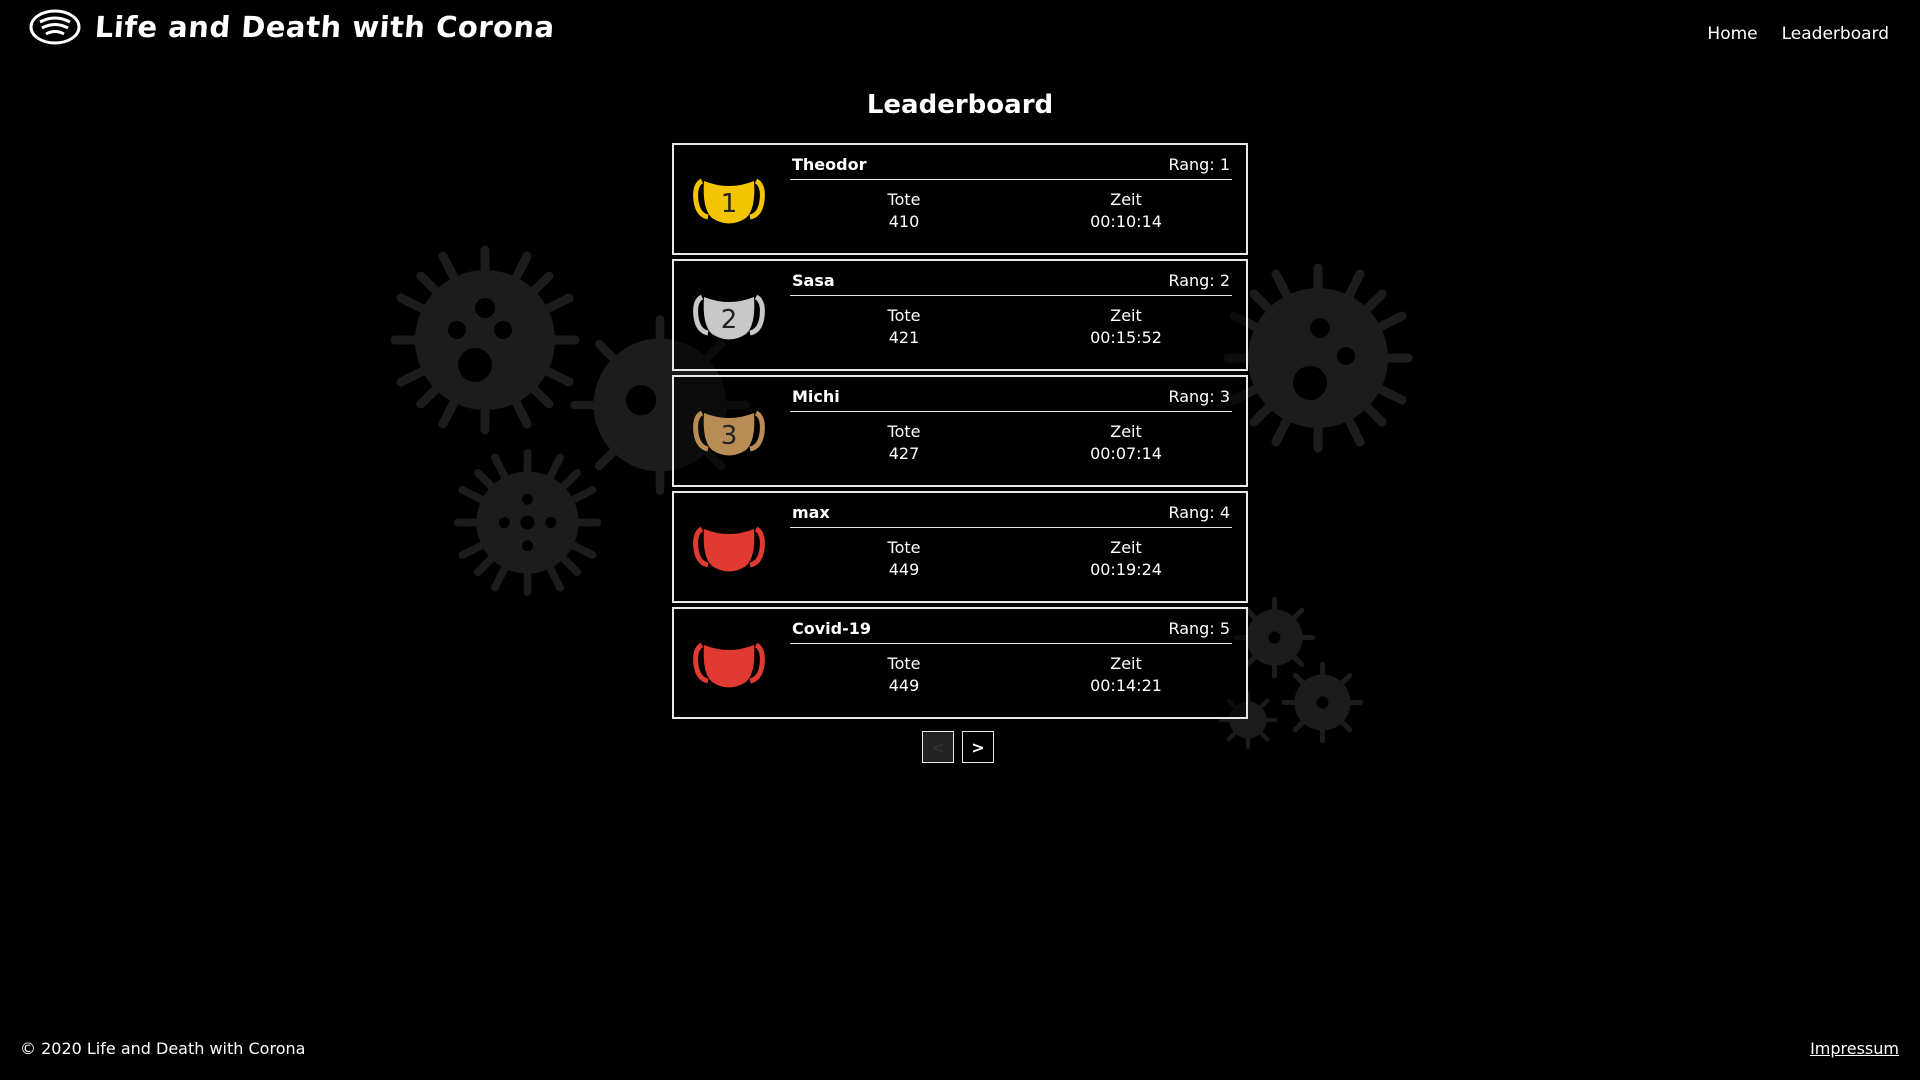  What do you see at coordinates (1011, 630) in the screenshot?
I see `entry-header: Covid-19 Rang: 5` at bounding box center [1011, 630].